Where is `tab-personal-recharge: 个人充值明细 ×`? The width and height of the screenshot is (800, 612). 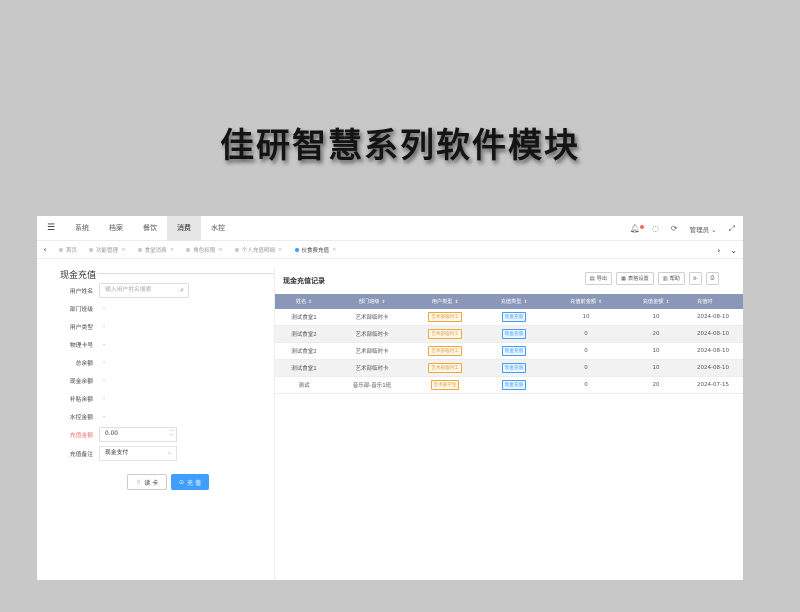 tab-personal-recharge: 个人充值明细 × is located at coordinates (259, 250).